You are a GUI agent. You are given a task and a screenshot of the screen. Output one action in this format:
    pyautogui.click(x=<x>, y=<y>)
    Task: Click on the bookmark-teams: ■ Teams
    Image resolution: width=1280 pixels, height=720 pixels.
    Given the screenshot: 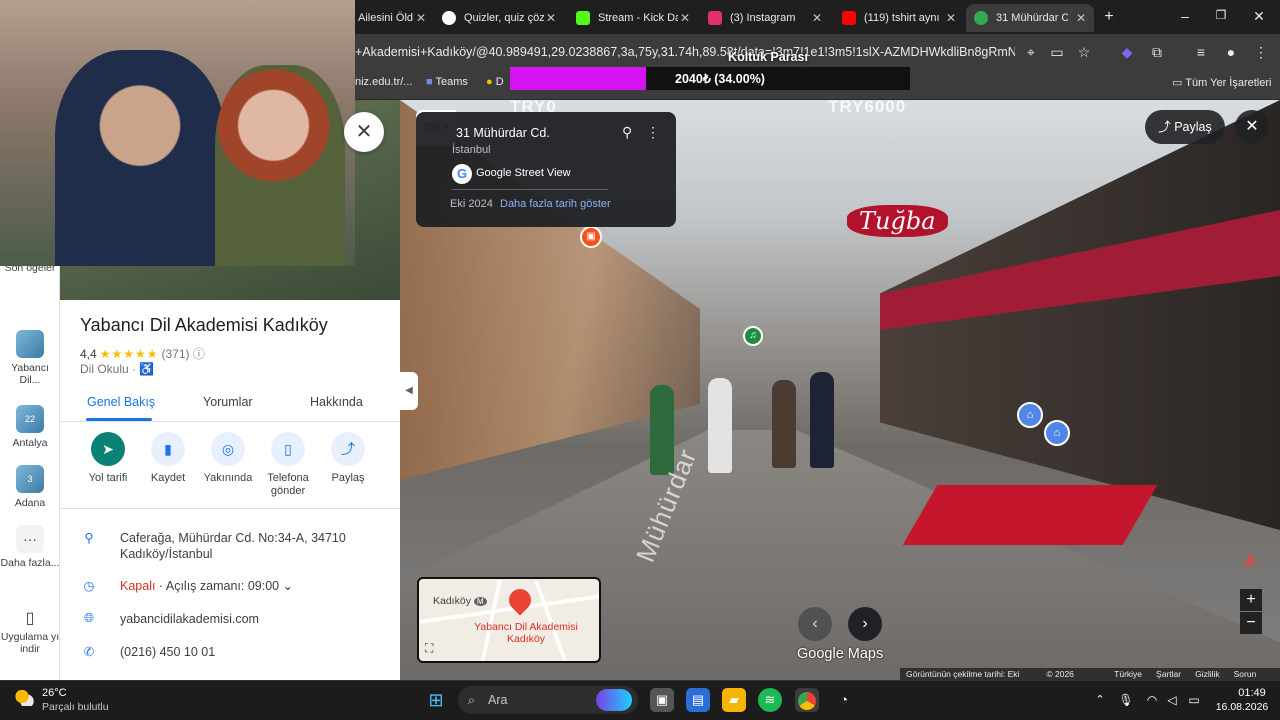 What is the action you would take?
    pyautogui.click(x=447, y=82)
    